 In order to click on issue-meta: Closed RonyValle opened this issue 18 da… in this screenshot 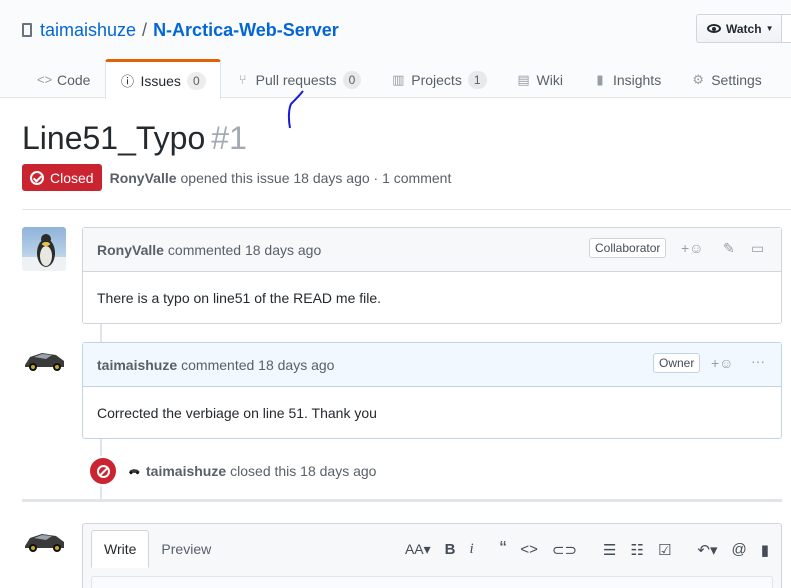, I will do `click(236, 177)`.